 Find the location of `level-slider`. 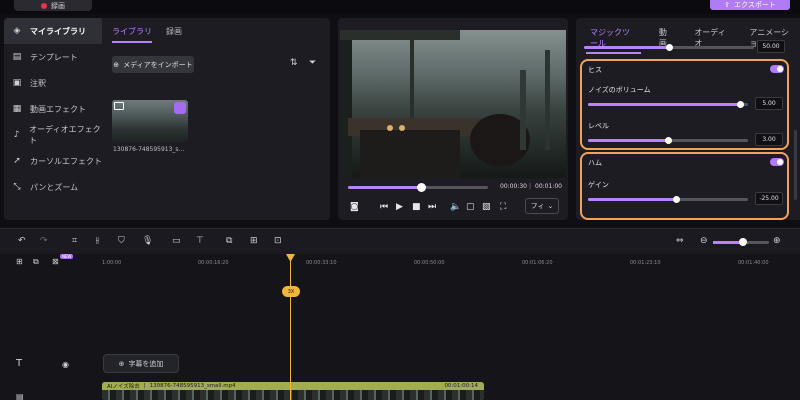

level-slider is located at coordinates (668, 140).